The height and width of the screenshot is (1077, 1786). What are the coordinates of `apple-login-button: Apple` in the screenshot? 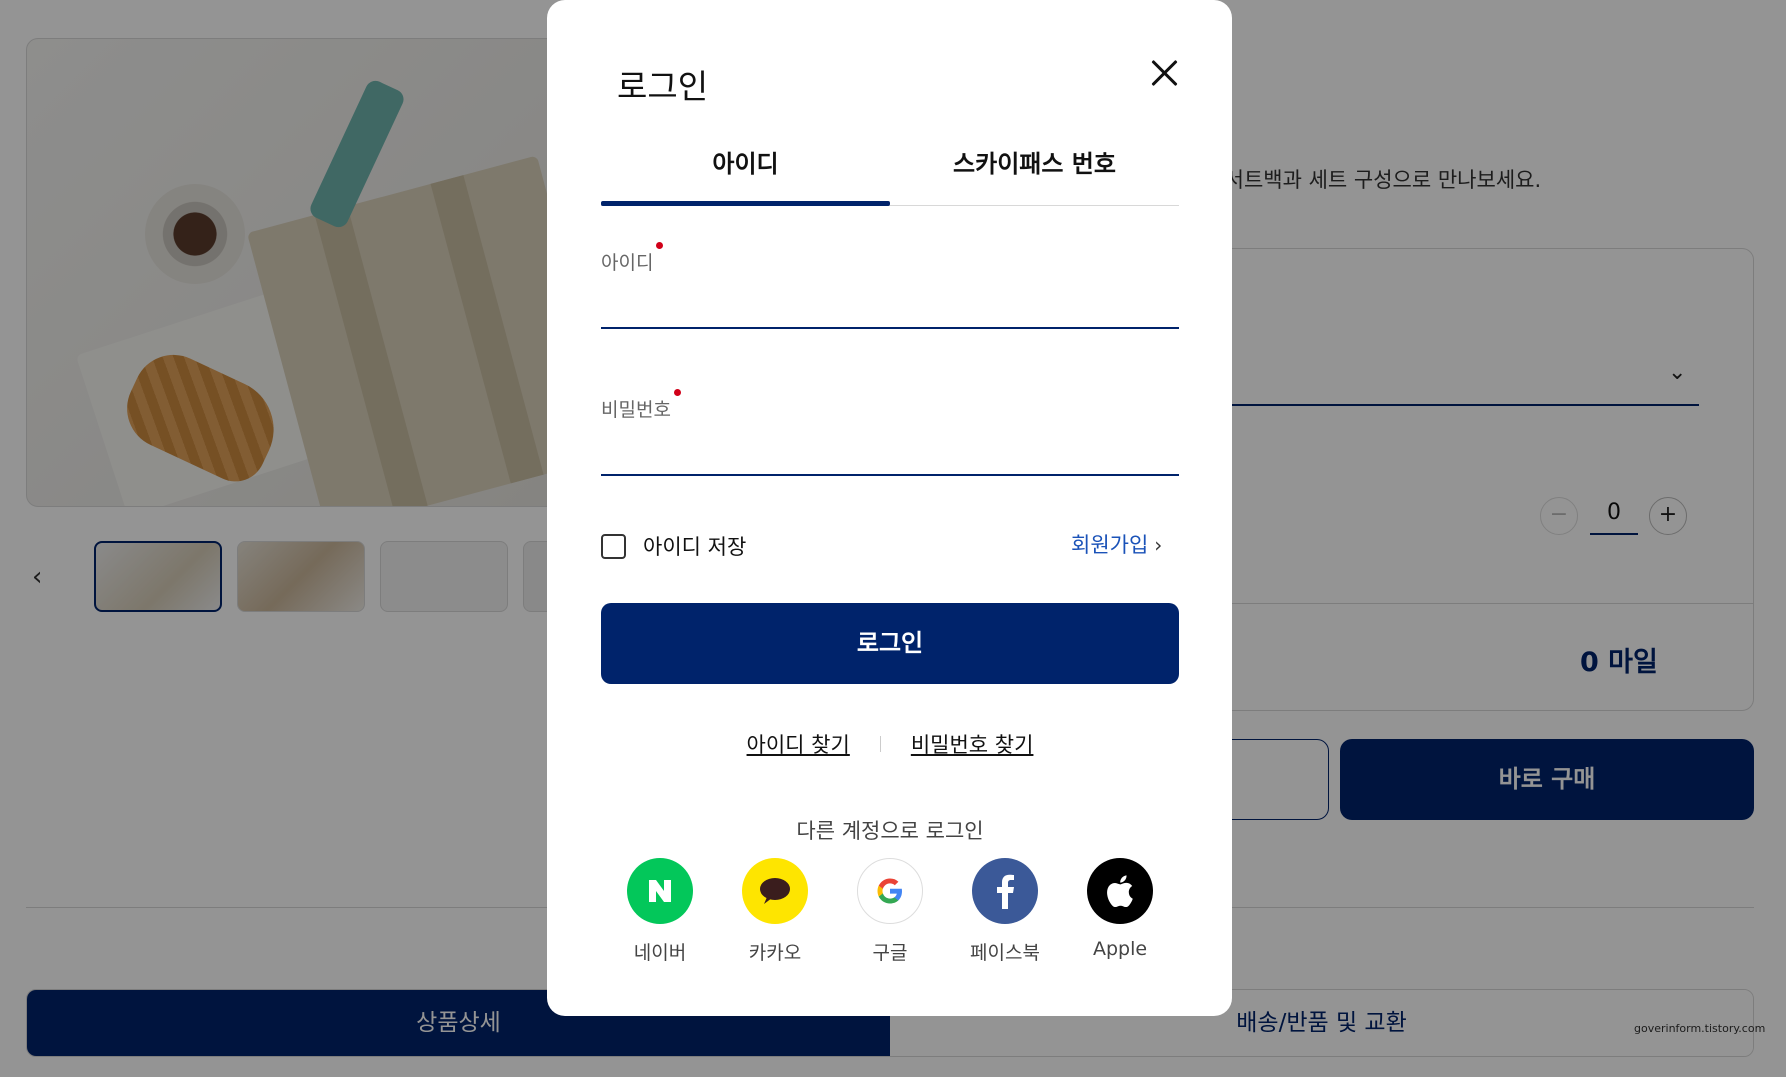 It's located at (1120, 911).